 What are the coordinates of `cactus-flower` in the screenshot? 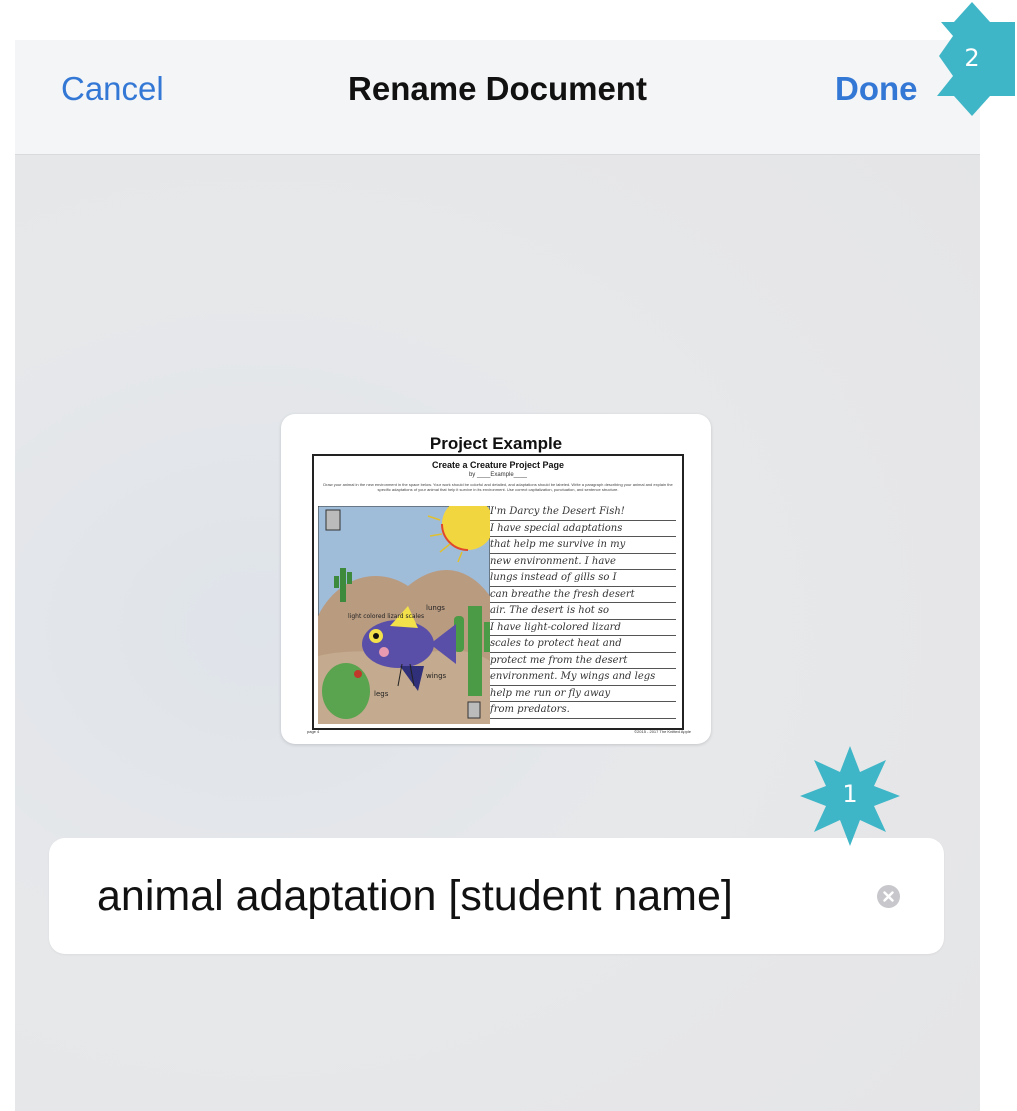 It's located at (358, 674).